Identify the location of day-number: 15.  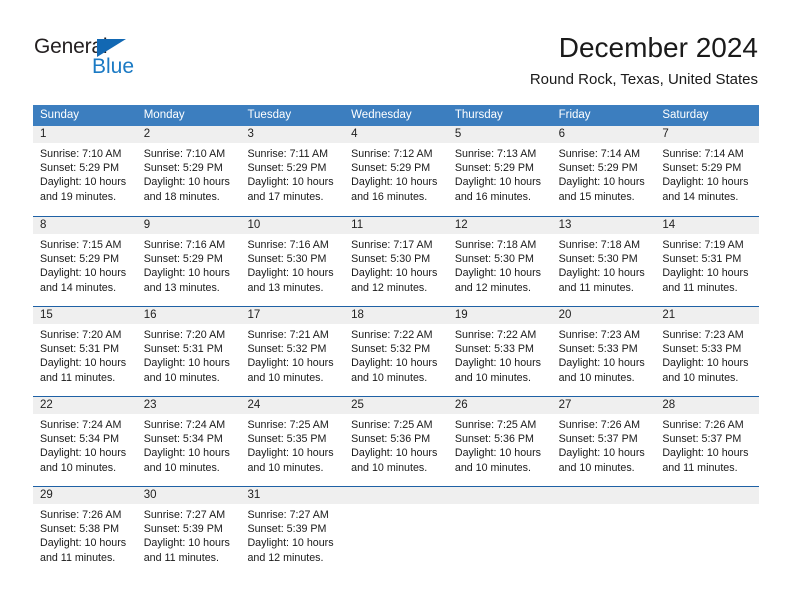
(85, 315).